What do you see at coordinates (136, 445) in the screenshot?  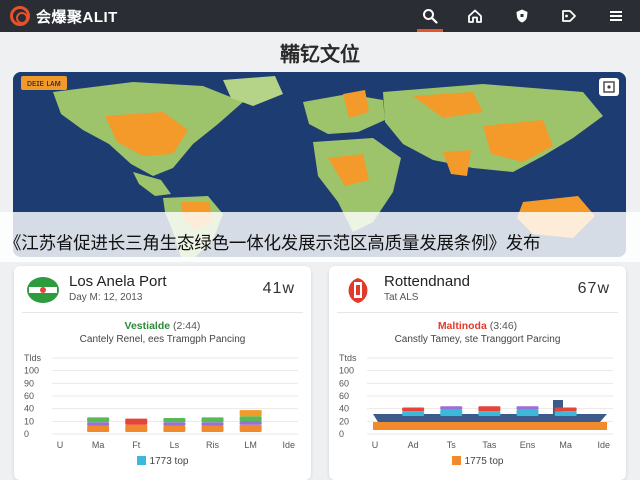 I see `x-tick-label: Ft` at bounding box center [136, 445].